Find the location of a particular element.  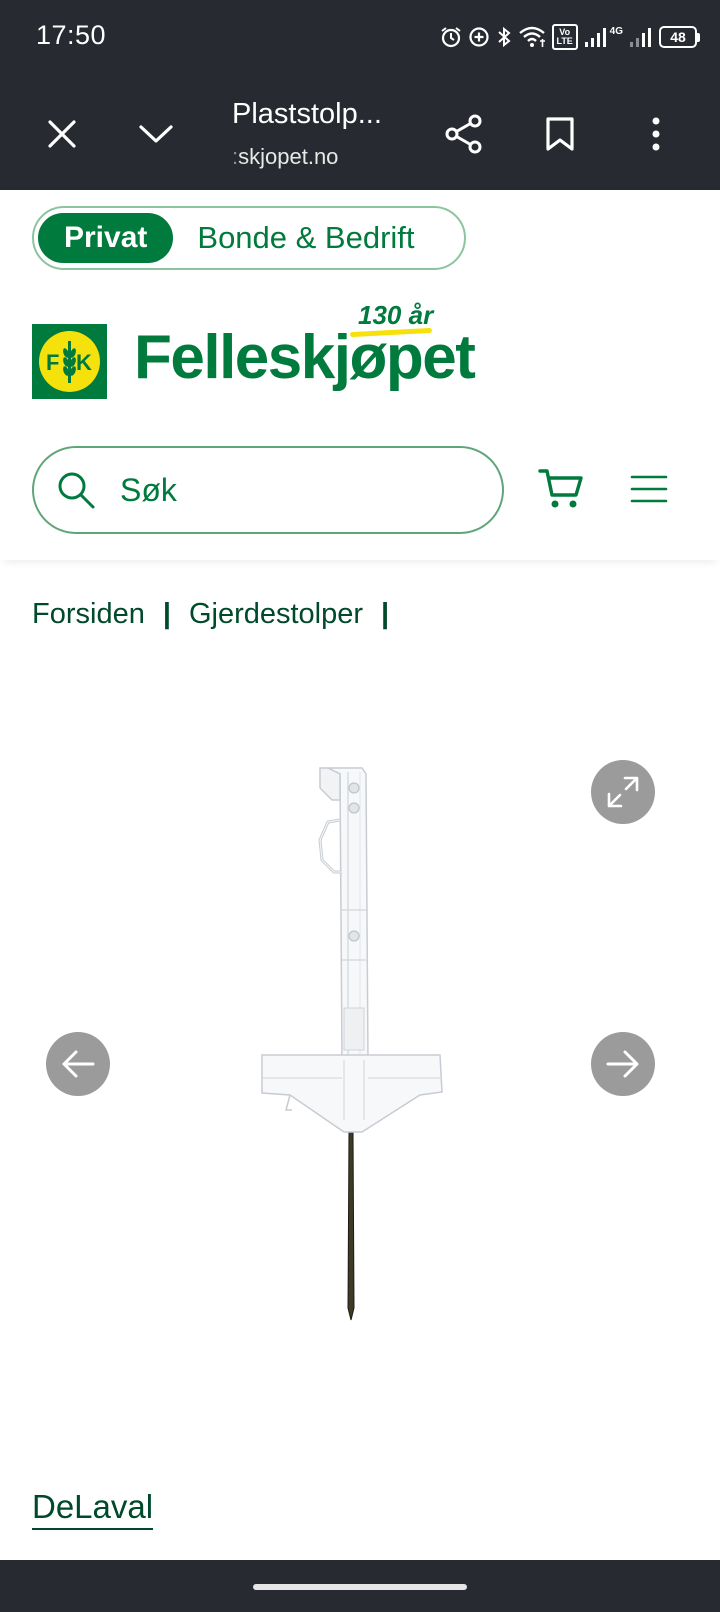

menu-icon is located at coordinates (649, 489).